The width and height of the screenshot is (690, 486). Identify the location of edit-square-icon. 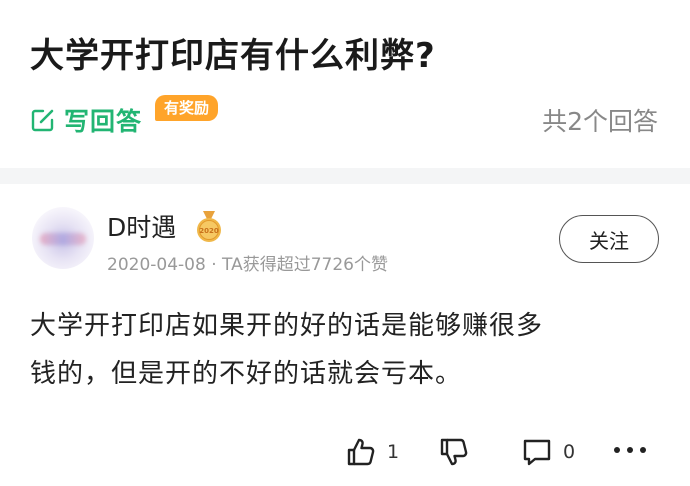
(43, 120).